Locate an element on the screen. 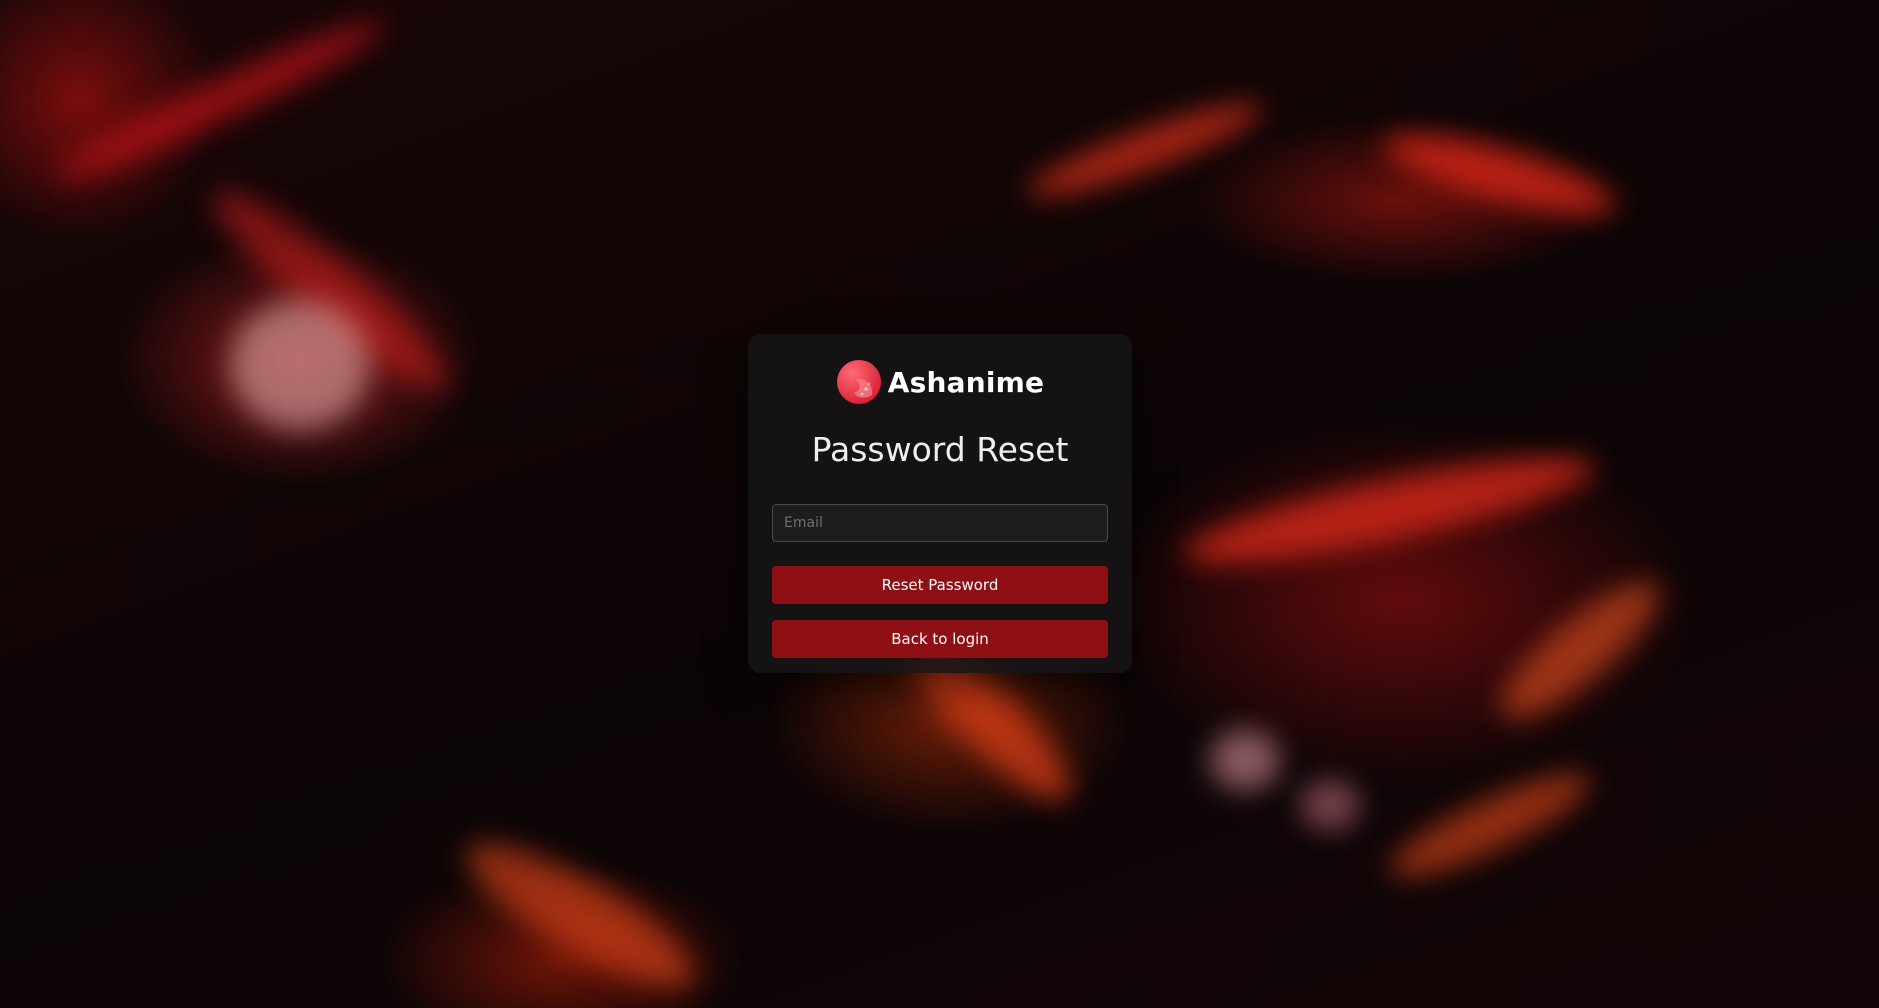 The width and height of the screenshot is (1879, 1008). brand-name: Ashanime is located at coordinates (966, 382).